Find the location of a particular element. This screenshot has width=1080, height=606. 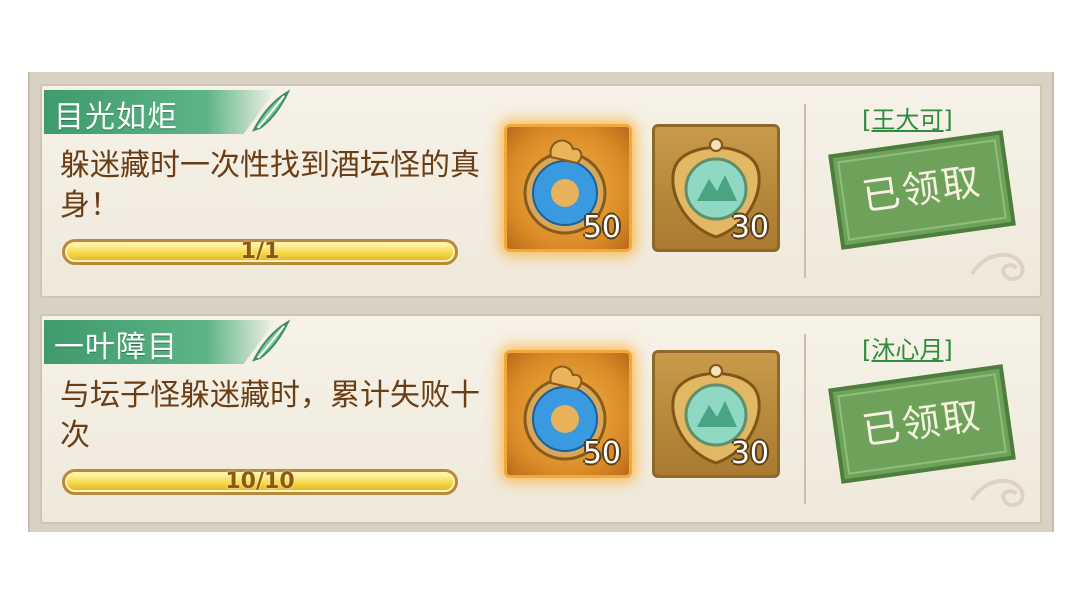

player-name: [王大可] is located at coordinates (907, 117).